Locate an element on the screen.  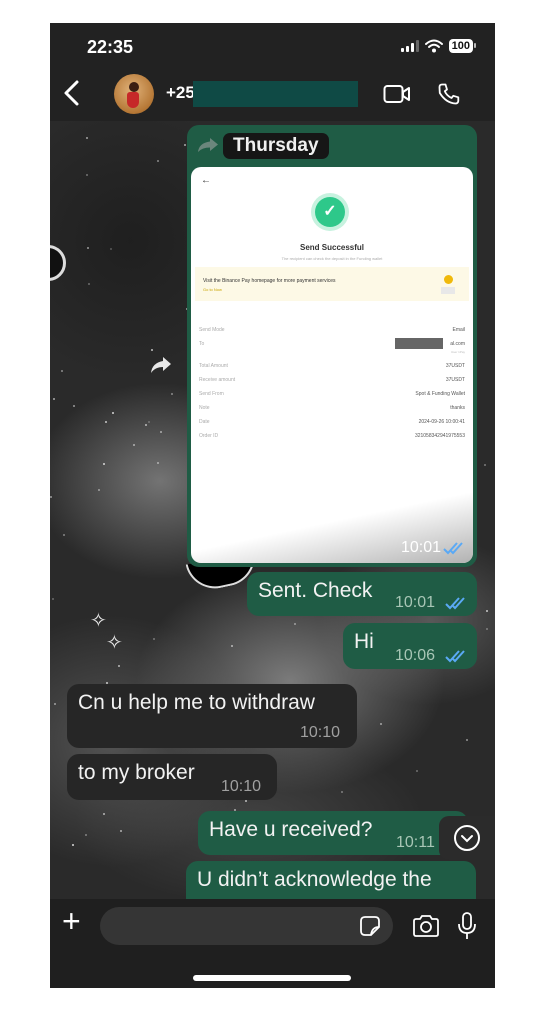
message-bubble: Have u received? 10:11 is located at coordinates (333, 833).